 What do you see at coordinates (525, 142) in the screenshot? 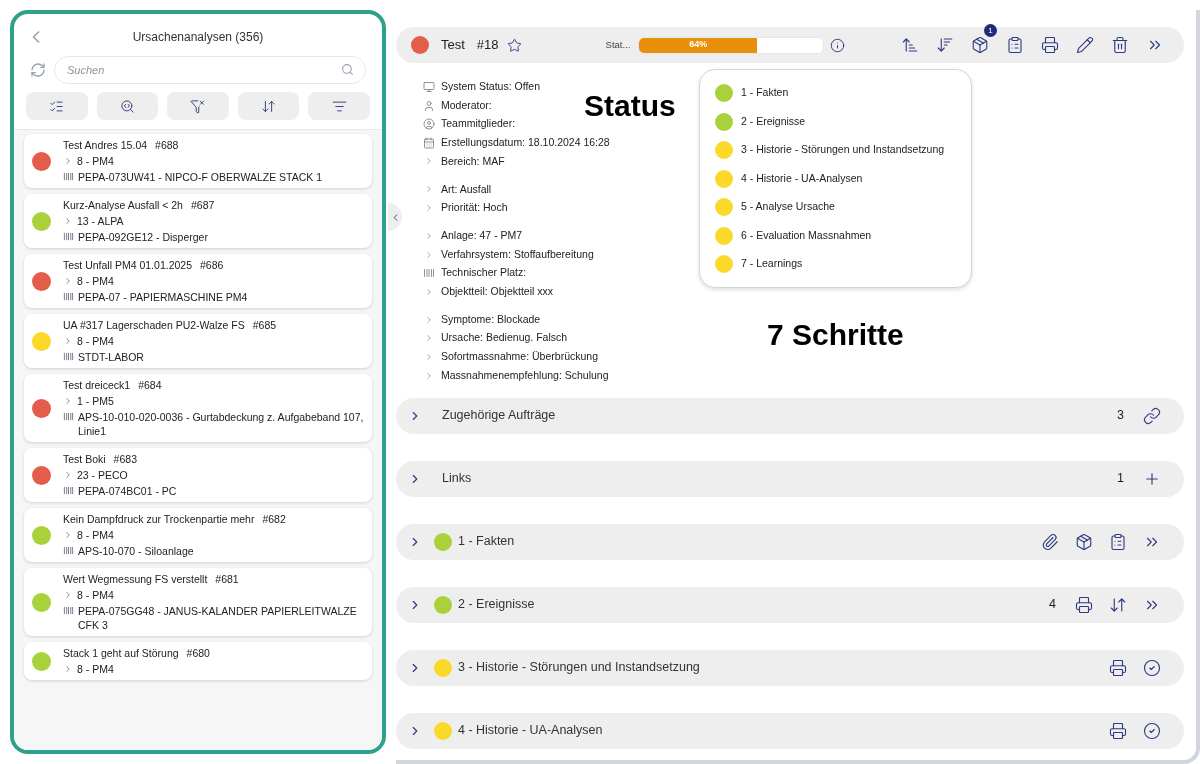
I see `detail-field: Erstellungsdatum: 18.10.2024 16:28` at bounding box center [525, 142].